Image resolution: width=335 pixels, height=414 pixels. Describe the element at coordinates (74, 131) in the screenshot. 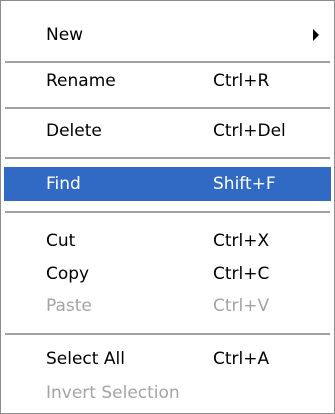

I see `menu-item-label: Delete` at that location.